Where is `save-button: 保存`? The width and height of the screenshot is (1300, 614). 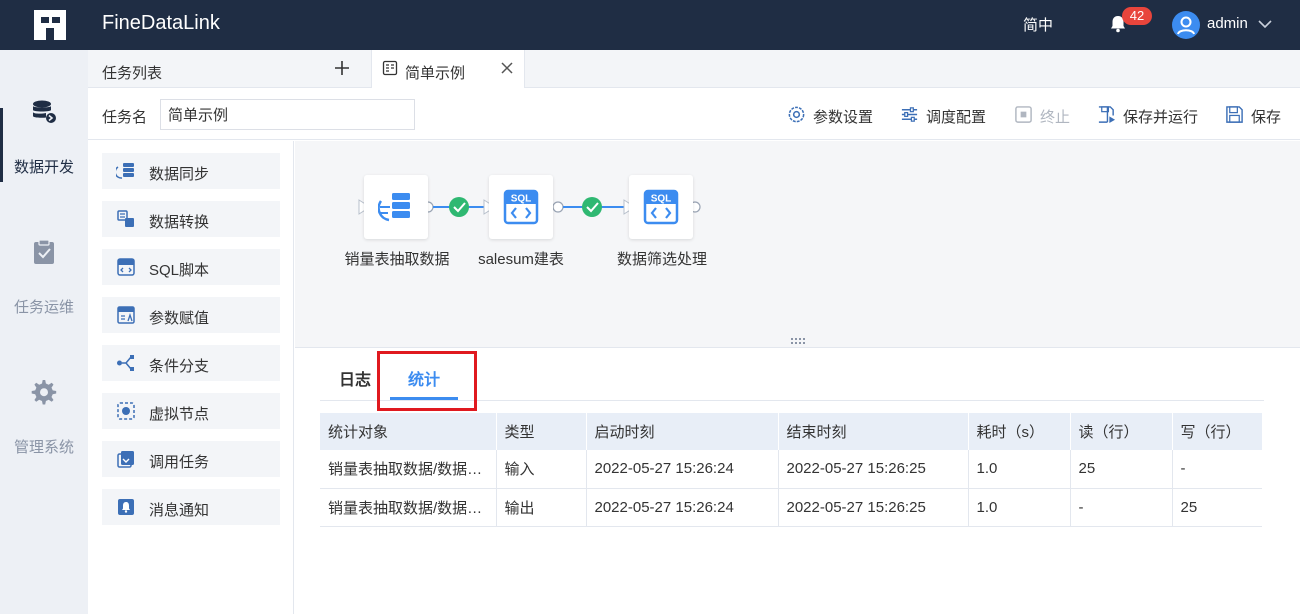 save-button: 保存 is located at coordinates (1255, 115).